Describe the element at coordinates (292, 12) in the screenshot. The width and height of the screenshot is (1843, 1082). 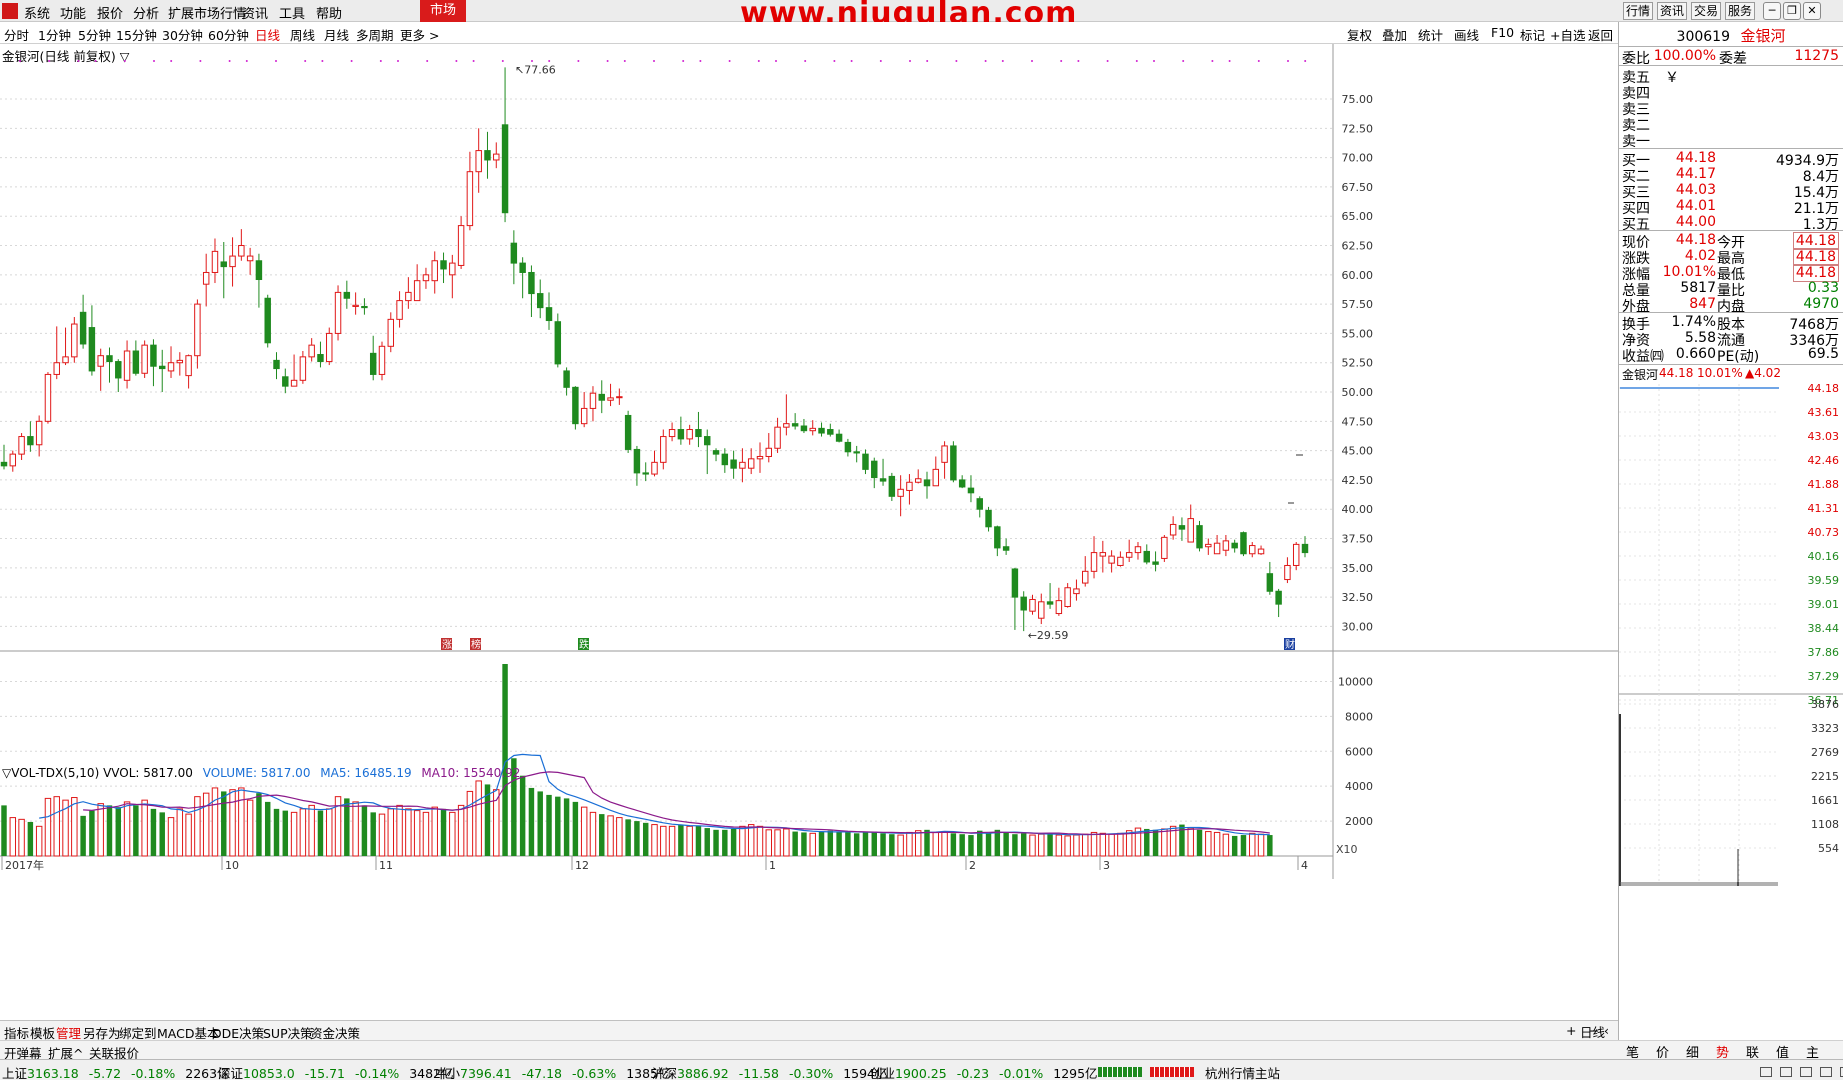
I see `menu-tools: 工具` at that location.